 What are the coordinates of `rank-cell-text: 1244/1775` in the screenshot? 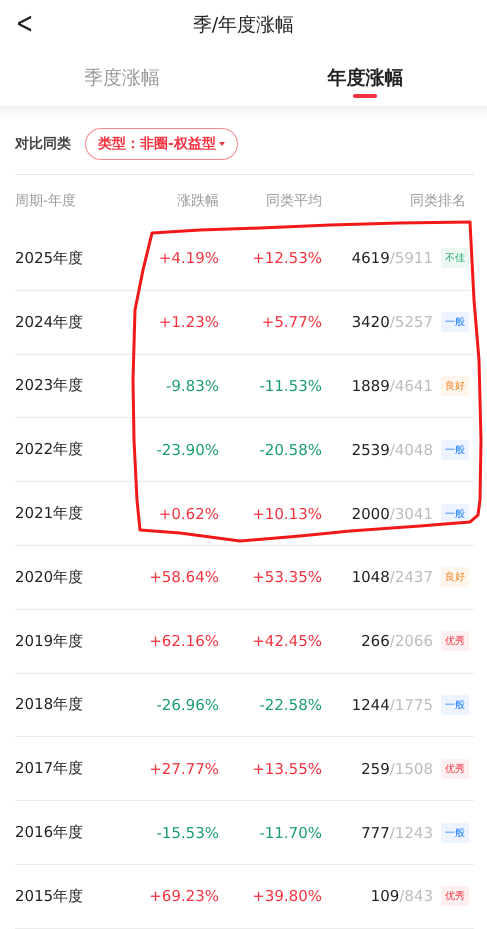 It's located at (391, 705).